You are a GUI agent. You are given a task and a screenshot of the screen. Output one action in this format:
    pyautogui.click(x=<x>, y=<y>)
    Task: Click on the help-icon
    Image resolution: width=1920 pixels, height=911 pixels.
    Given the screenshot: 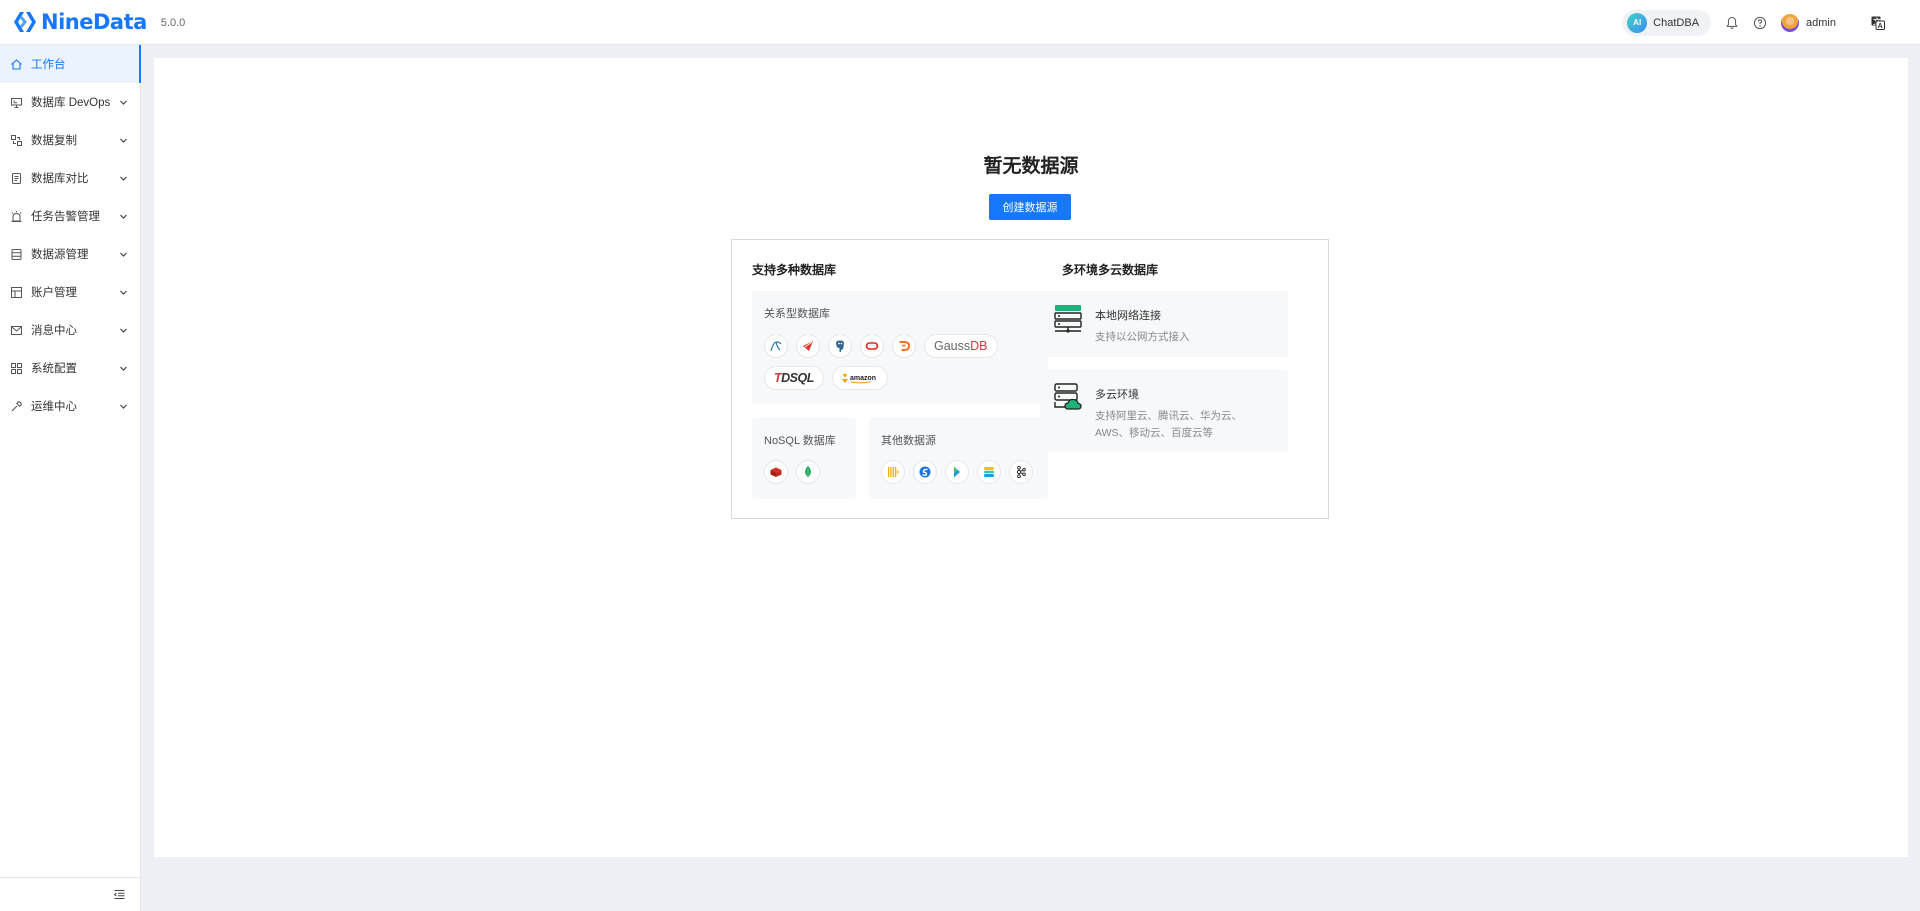 What is the action you would take?
    pyautogui.click(x=1760, y=23)
    